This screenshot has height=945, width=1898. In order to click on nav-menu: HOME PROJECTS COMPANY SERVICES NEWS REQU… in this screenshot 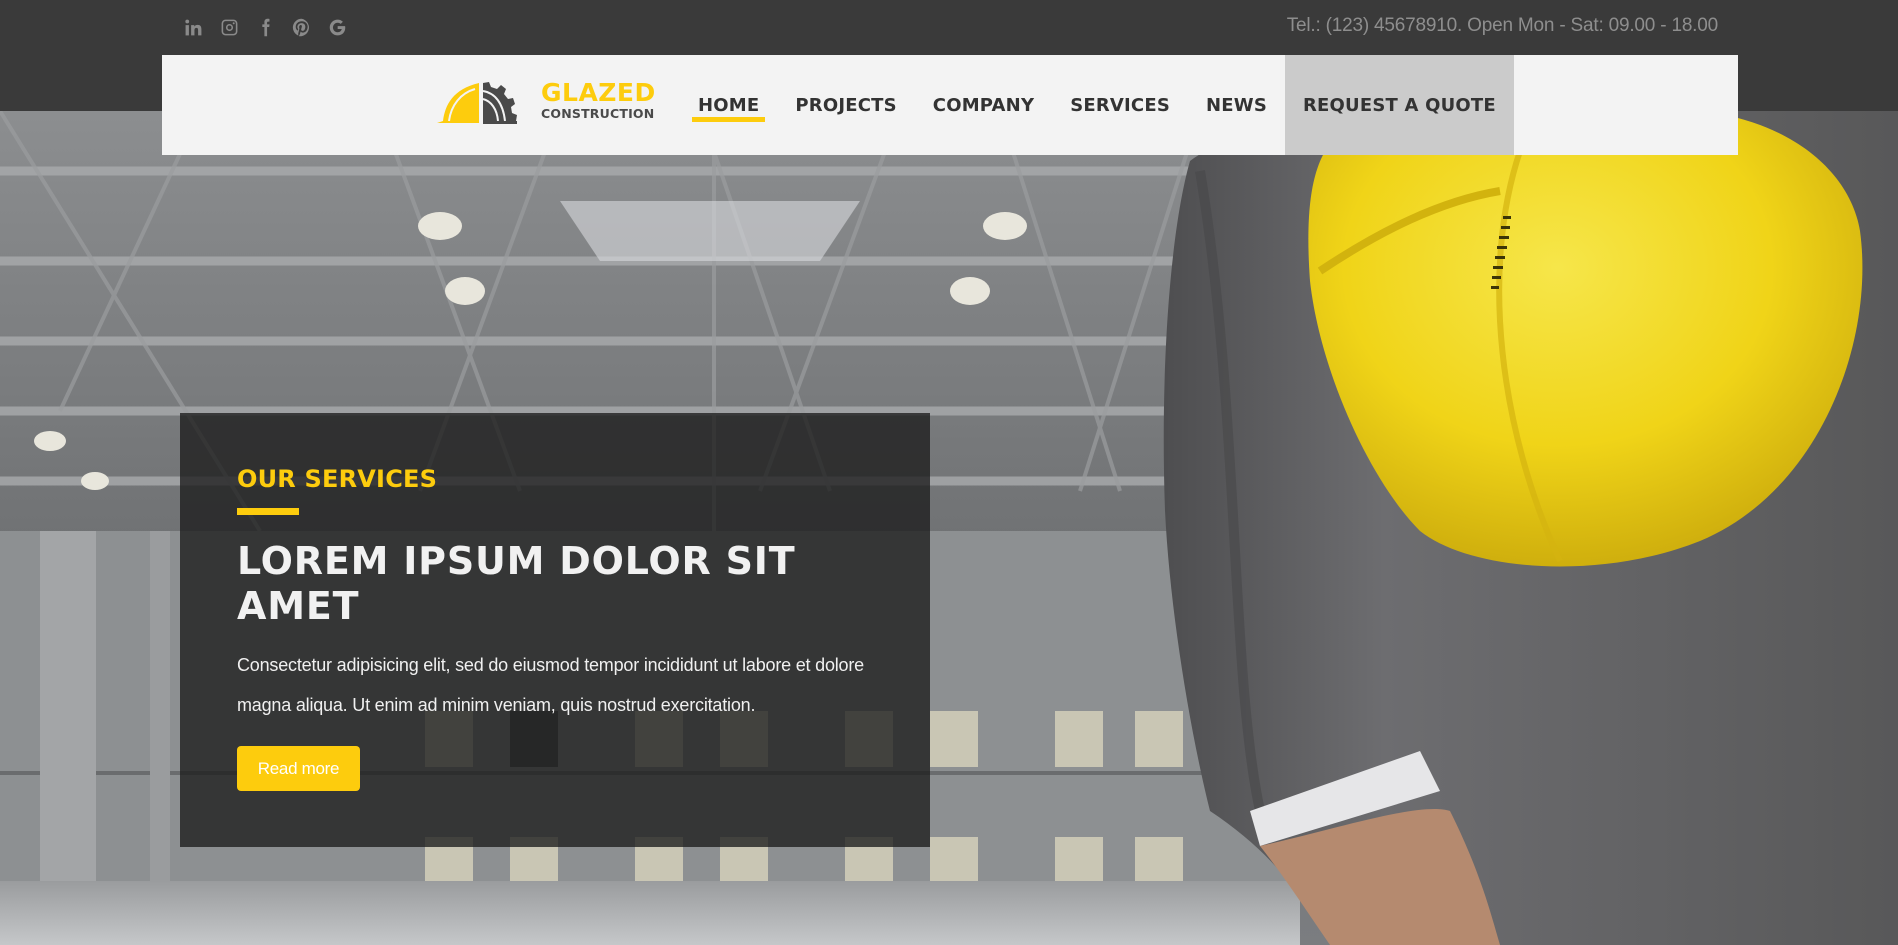, I will do `click(1097, 105)`.